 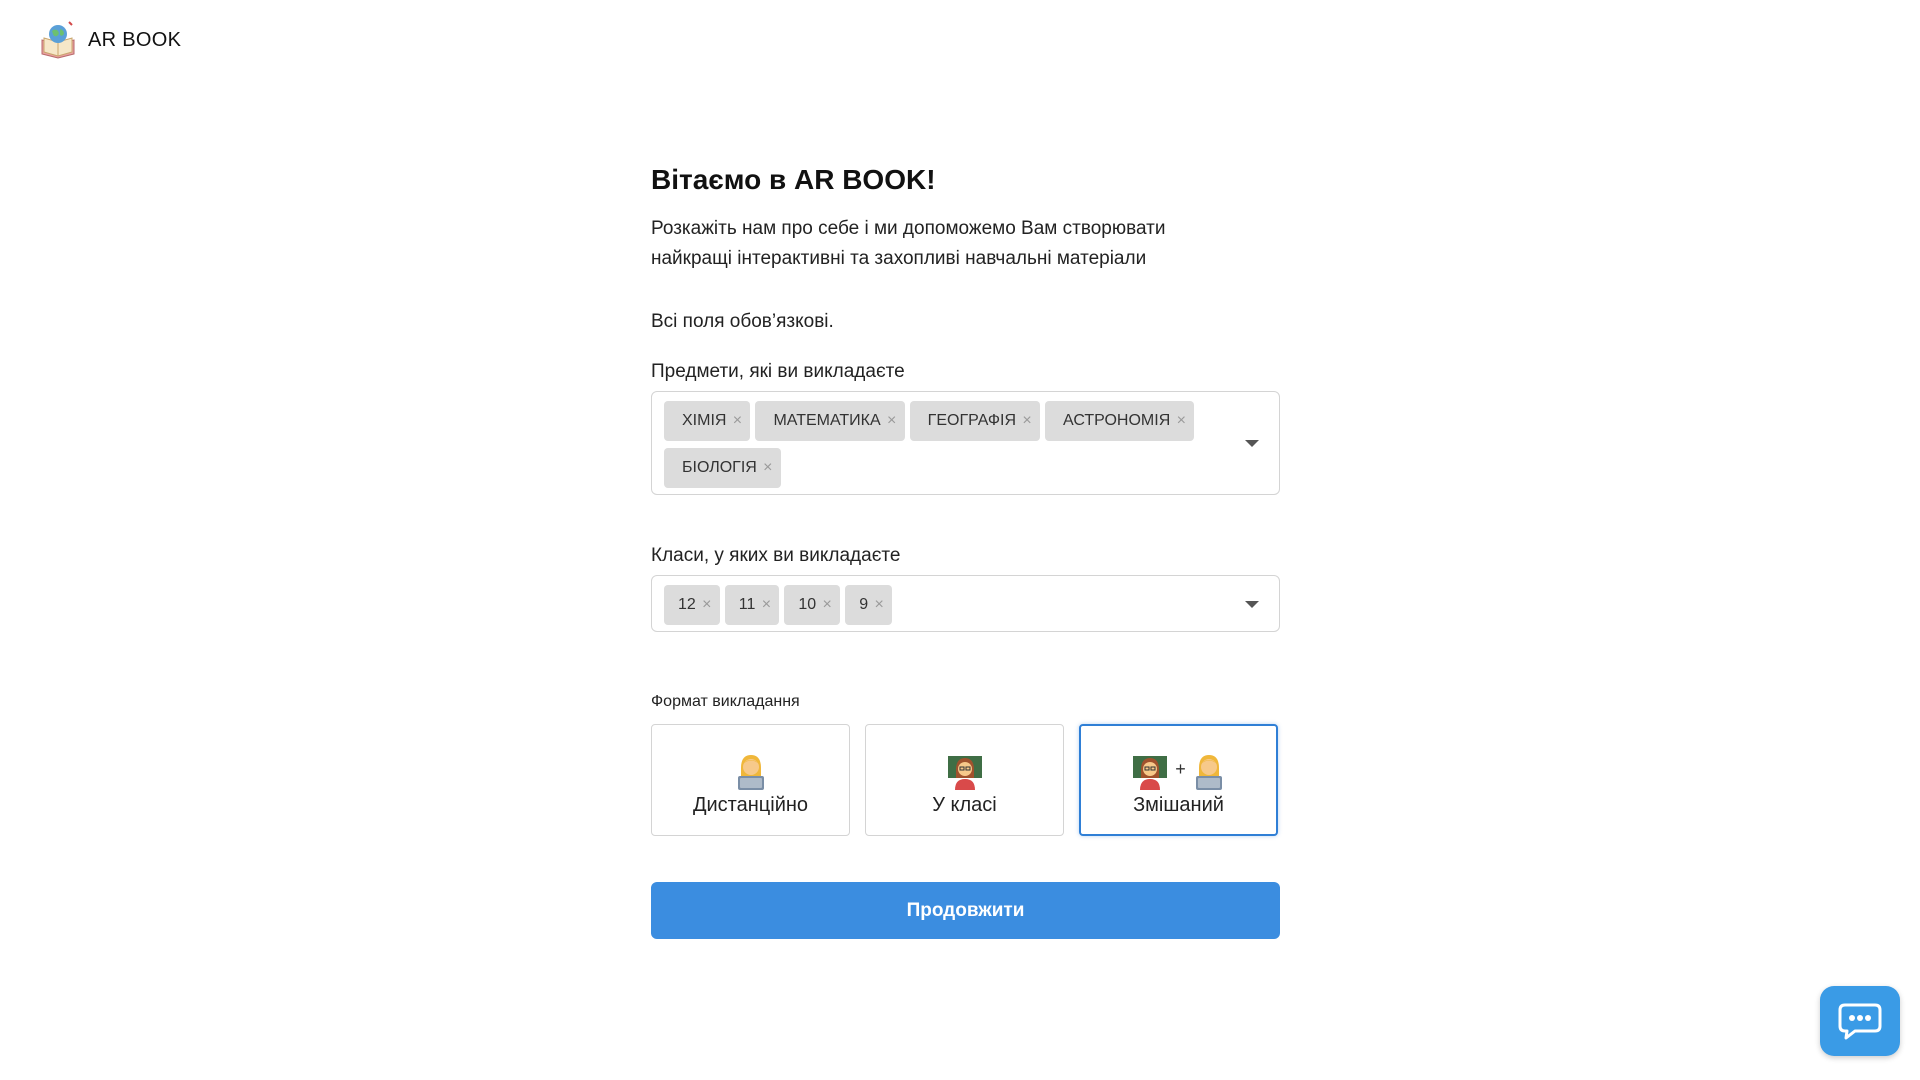 I want to click on grade-chip: 9 ×, so click(x=869, y=605).